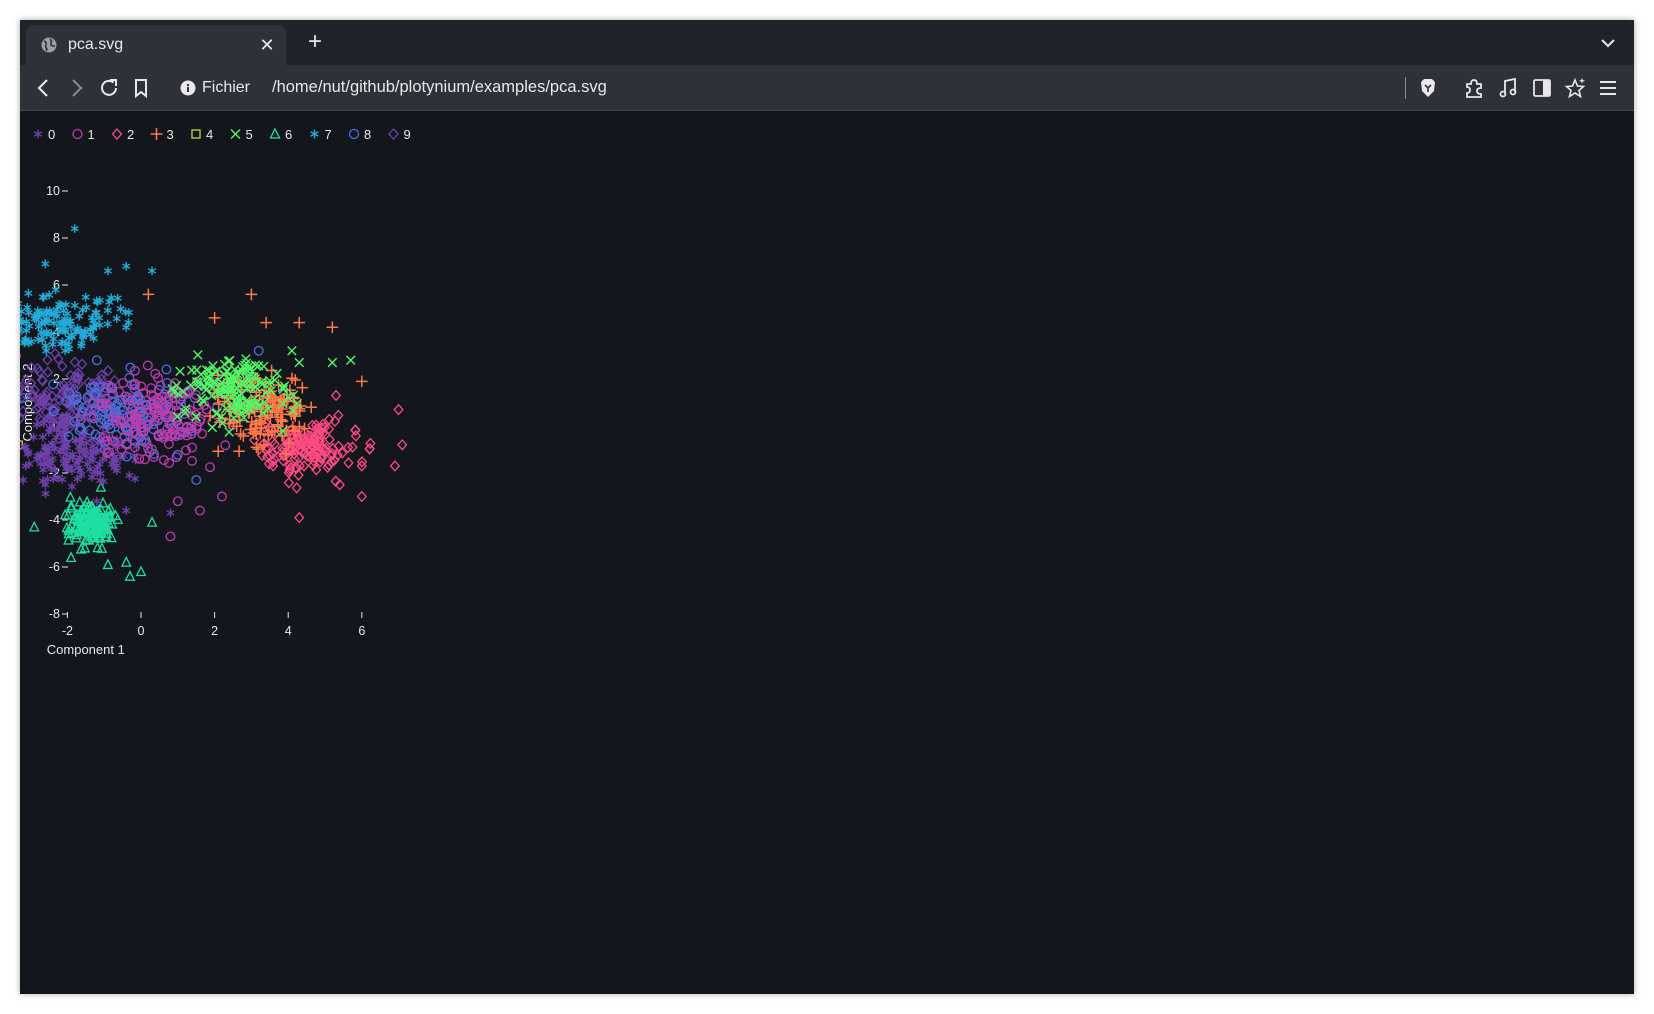 Image resolution: width=1654 pixels, height=1014 pixels. Describe the element at coordinates (83, 134) in the screenshot. I see `legend-item-1: 1` at that location.